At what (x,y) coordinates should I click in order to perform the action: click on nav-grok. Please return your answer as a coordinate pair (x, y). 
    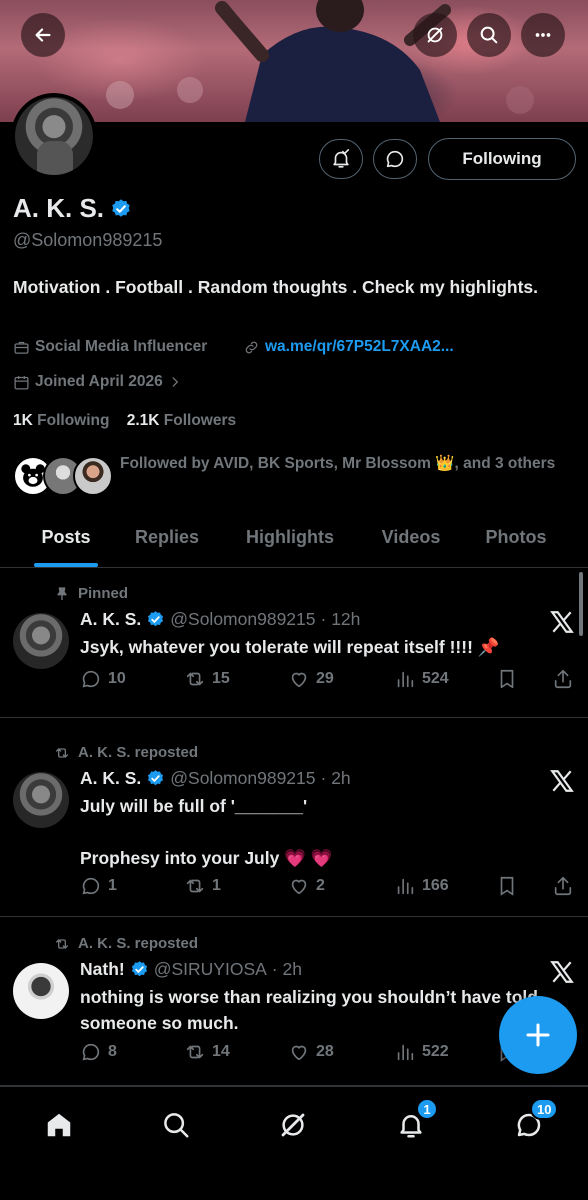
    Looking at the image, I should click on (293, 1125).